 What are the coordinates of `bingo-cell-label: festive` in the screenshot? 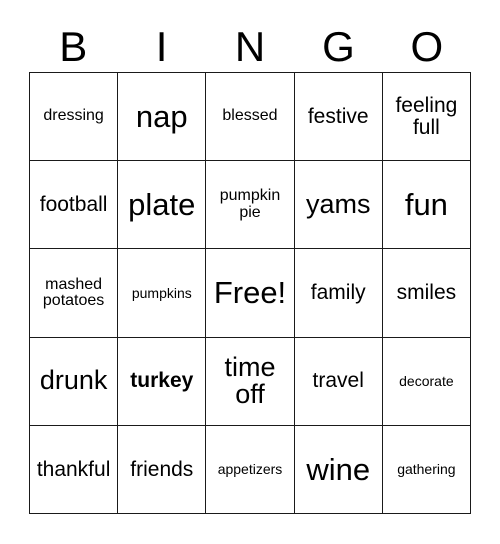 It's located at (338, 116).